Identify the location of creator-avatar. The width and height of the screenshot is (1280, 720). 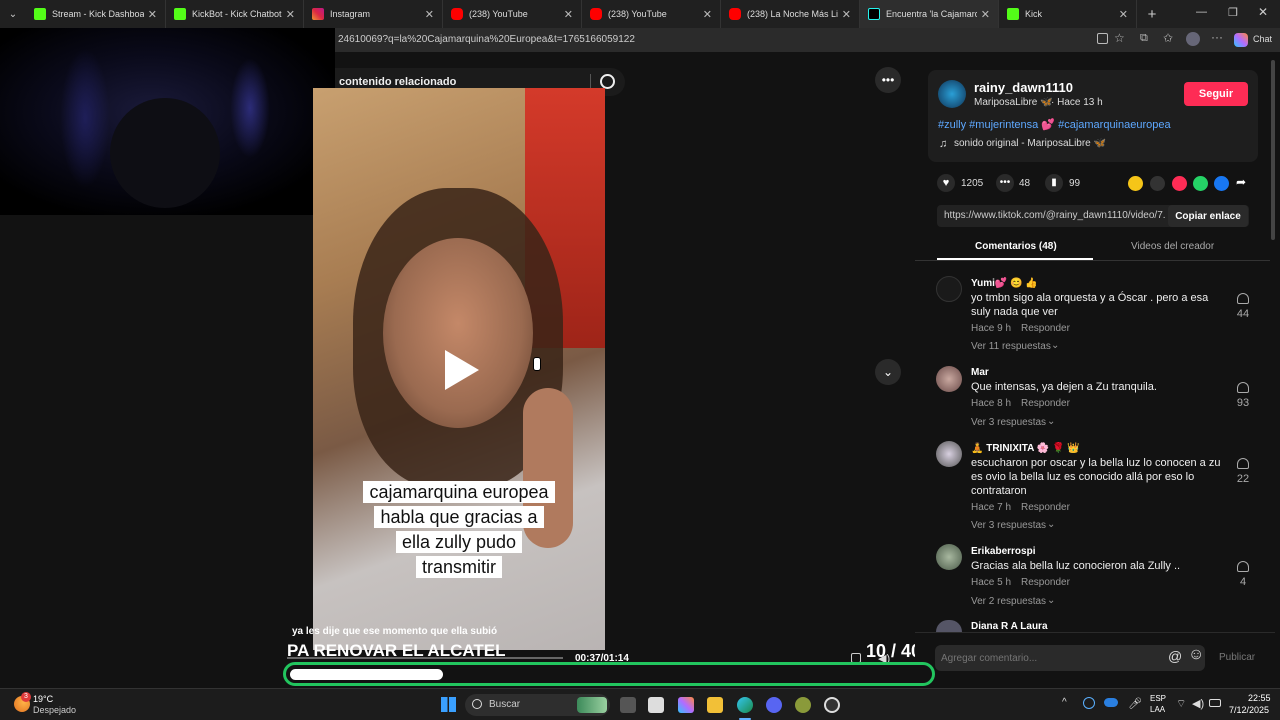
(952, 94).